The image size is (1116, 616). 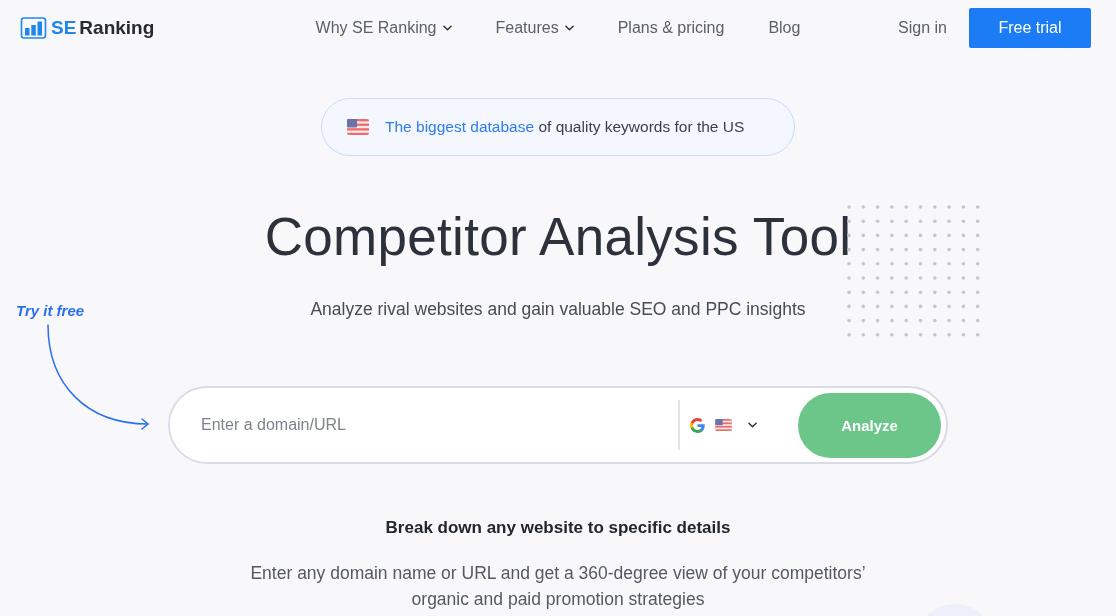 I want to click on logo: SE Ranking, so click(x=87, y=27).